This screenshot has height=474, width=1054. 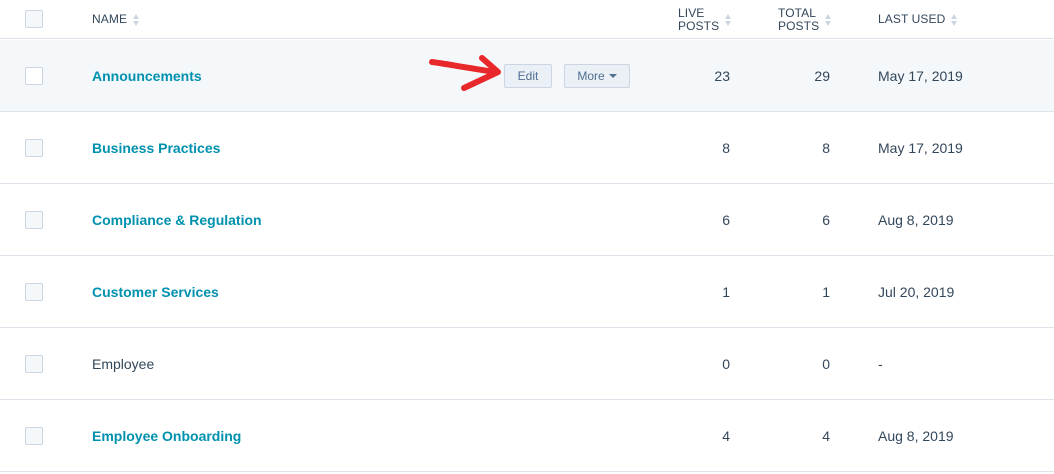 What do you see at coordinates (916, 291) in the screenshot?
I see `last-used-date: Jul 20, 2019` at bounding box center [916, 291].